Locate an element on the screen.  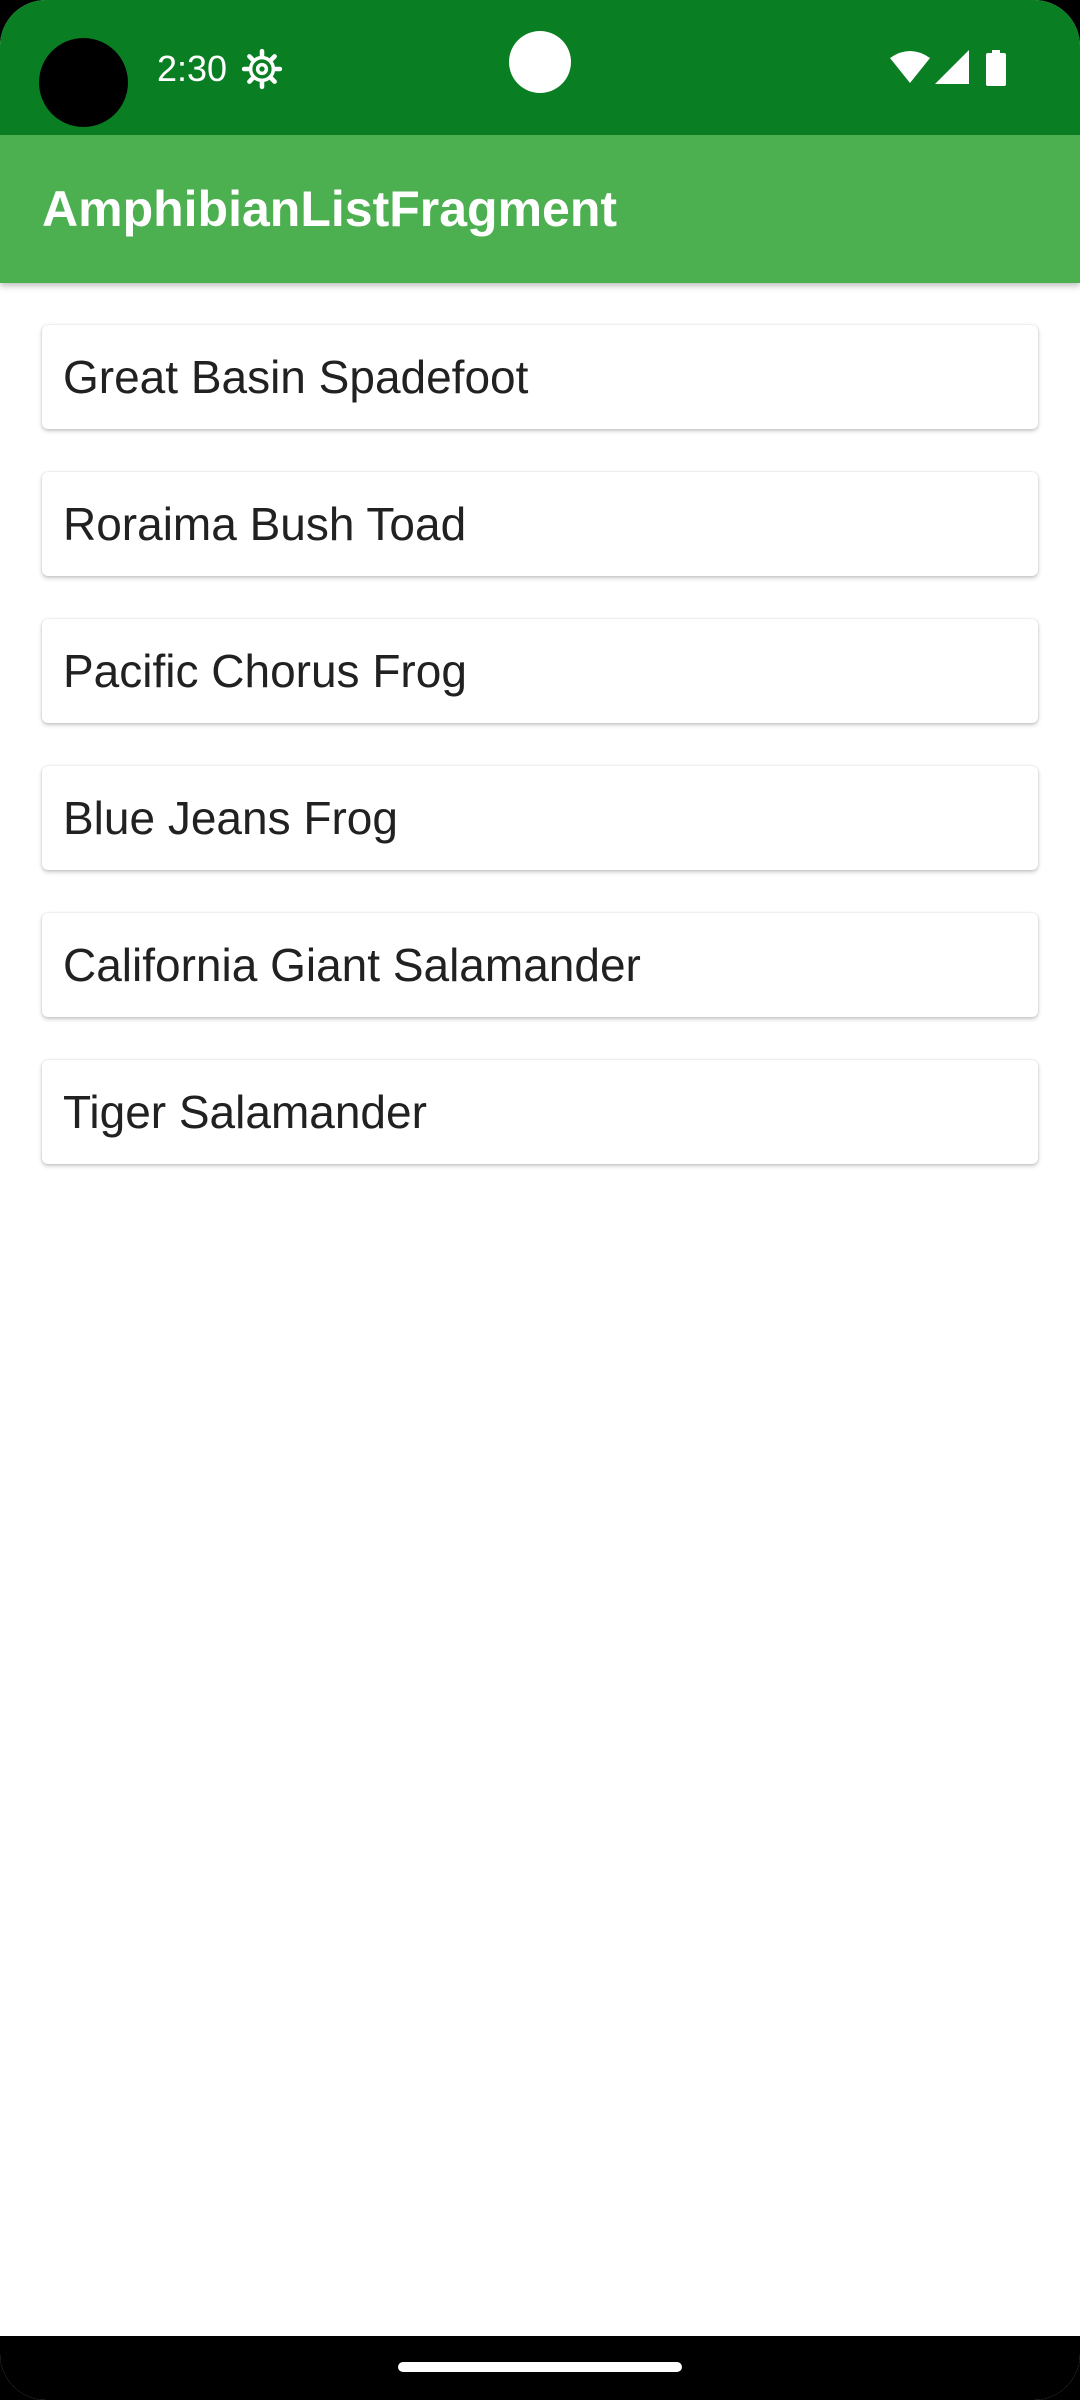
list-item-label: Tiger Salamander is located at coordinates (245, 1112).